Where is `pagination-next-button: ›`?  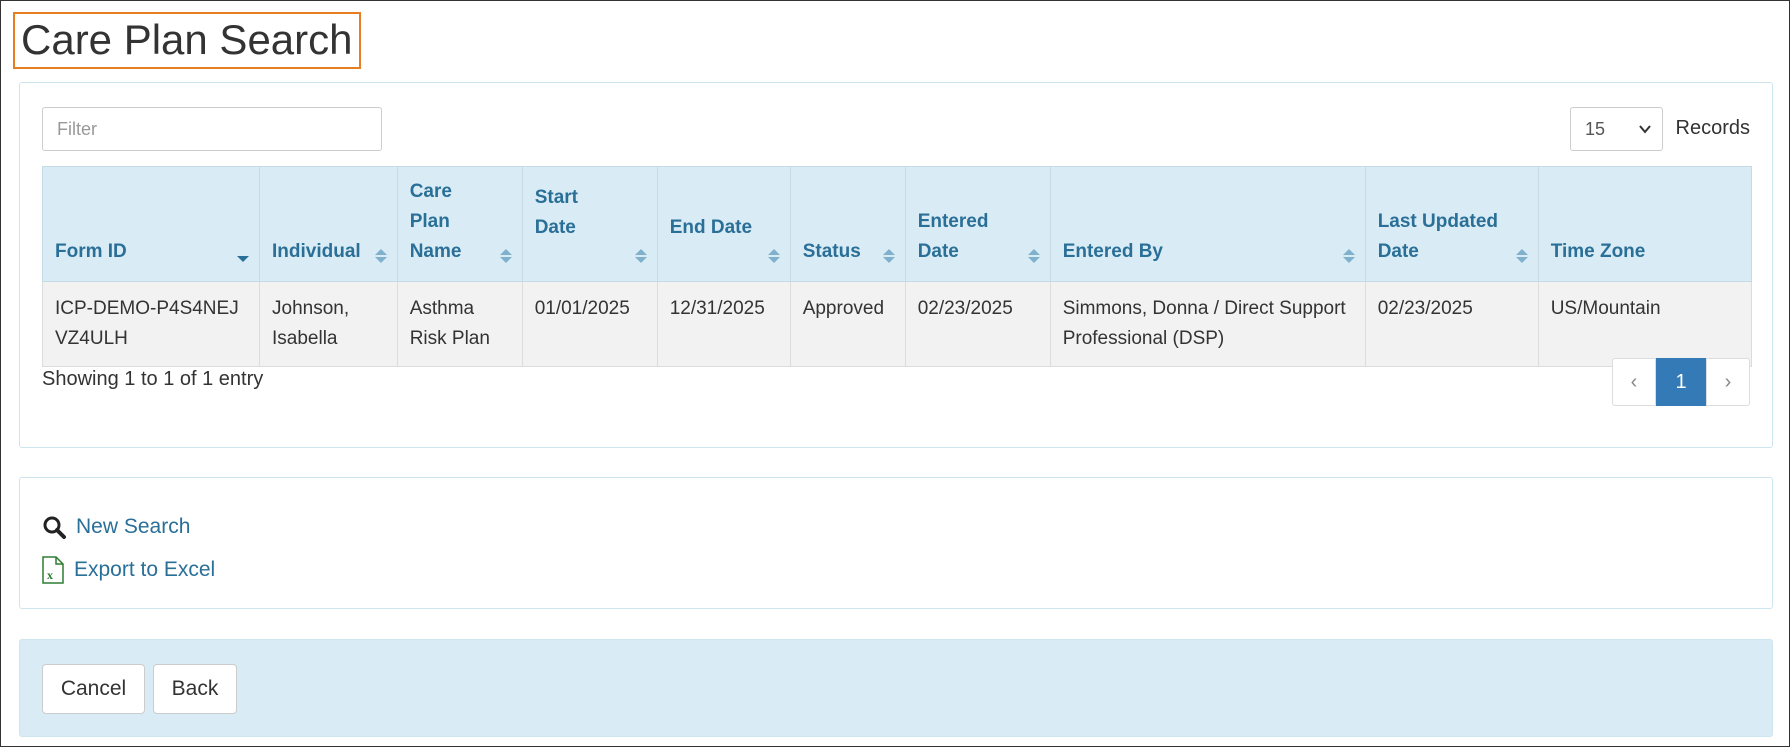 pagination-next-button: › is located at coordinates (1728, 382).